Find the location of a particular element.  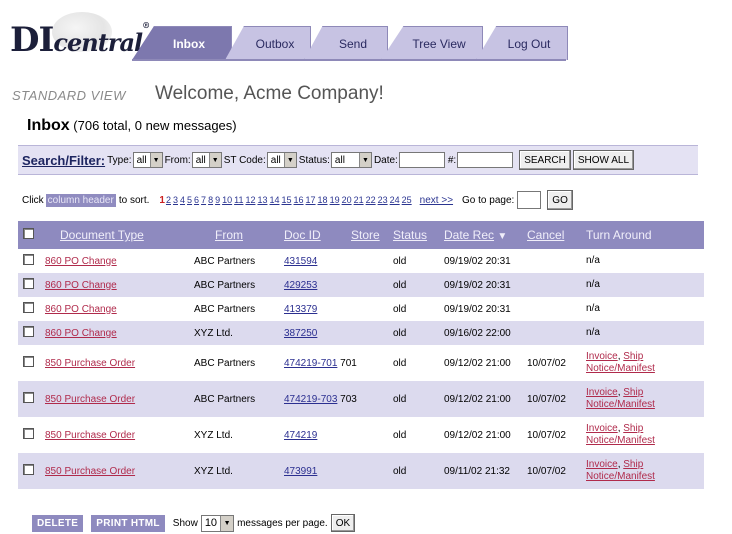

doc-id-link: 387250 is located at coordinates (300, 333).